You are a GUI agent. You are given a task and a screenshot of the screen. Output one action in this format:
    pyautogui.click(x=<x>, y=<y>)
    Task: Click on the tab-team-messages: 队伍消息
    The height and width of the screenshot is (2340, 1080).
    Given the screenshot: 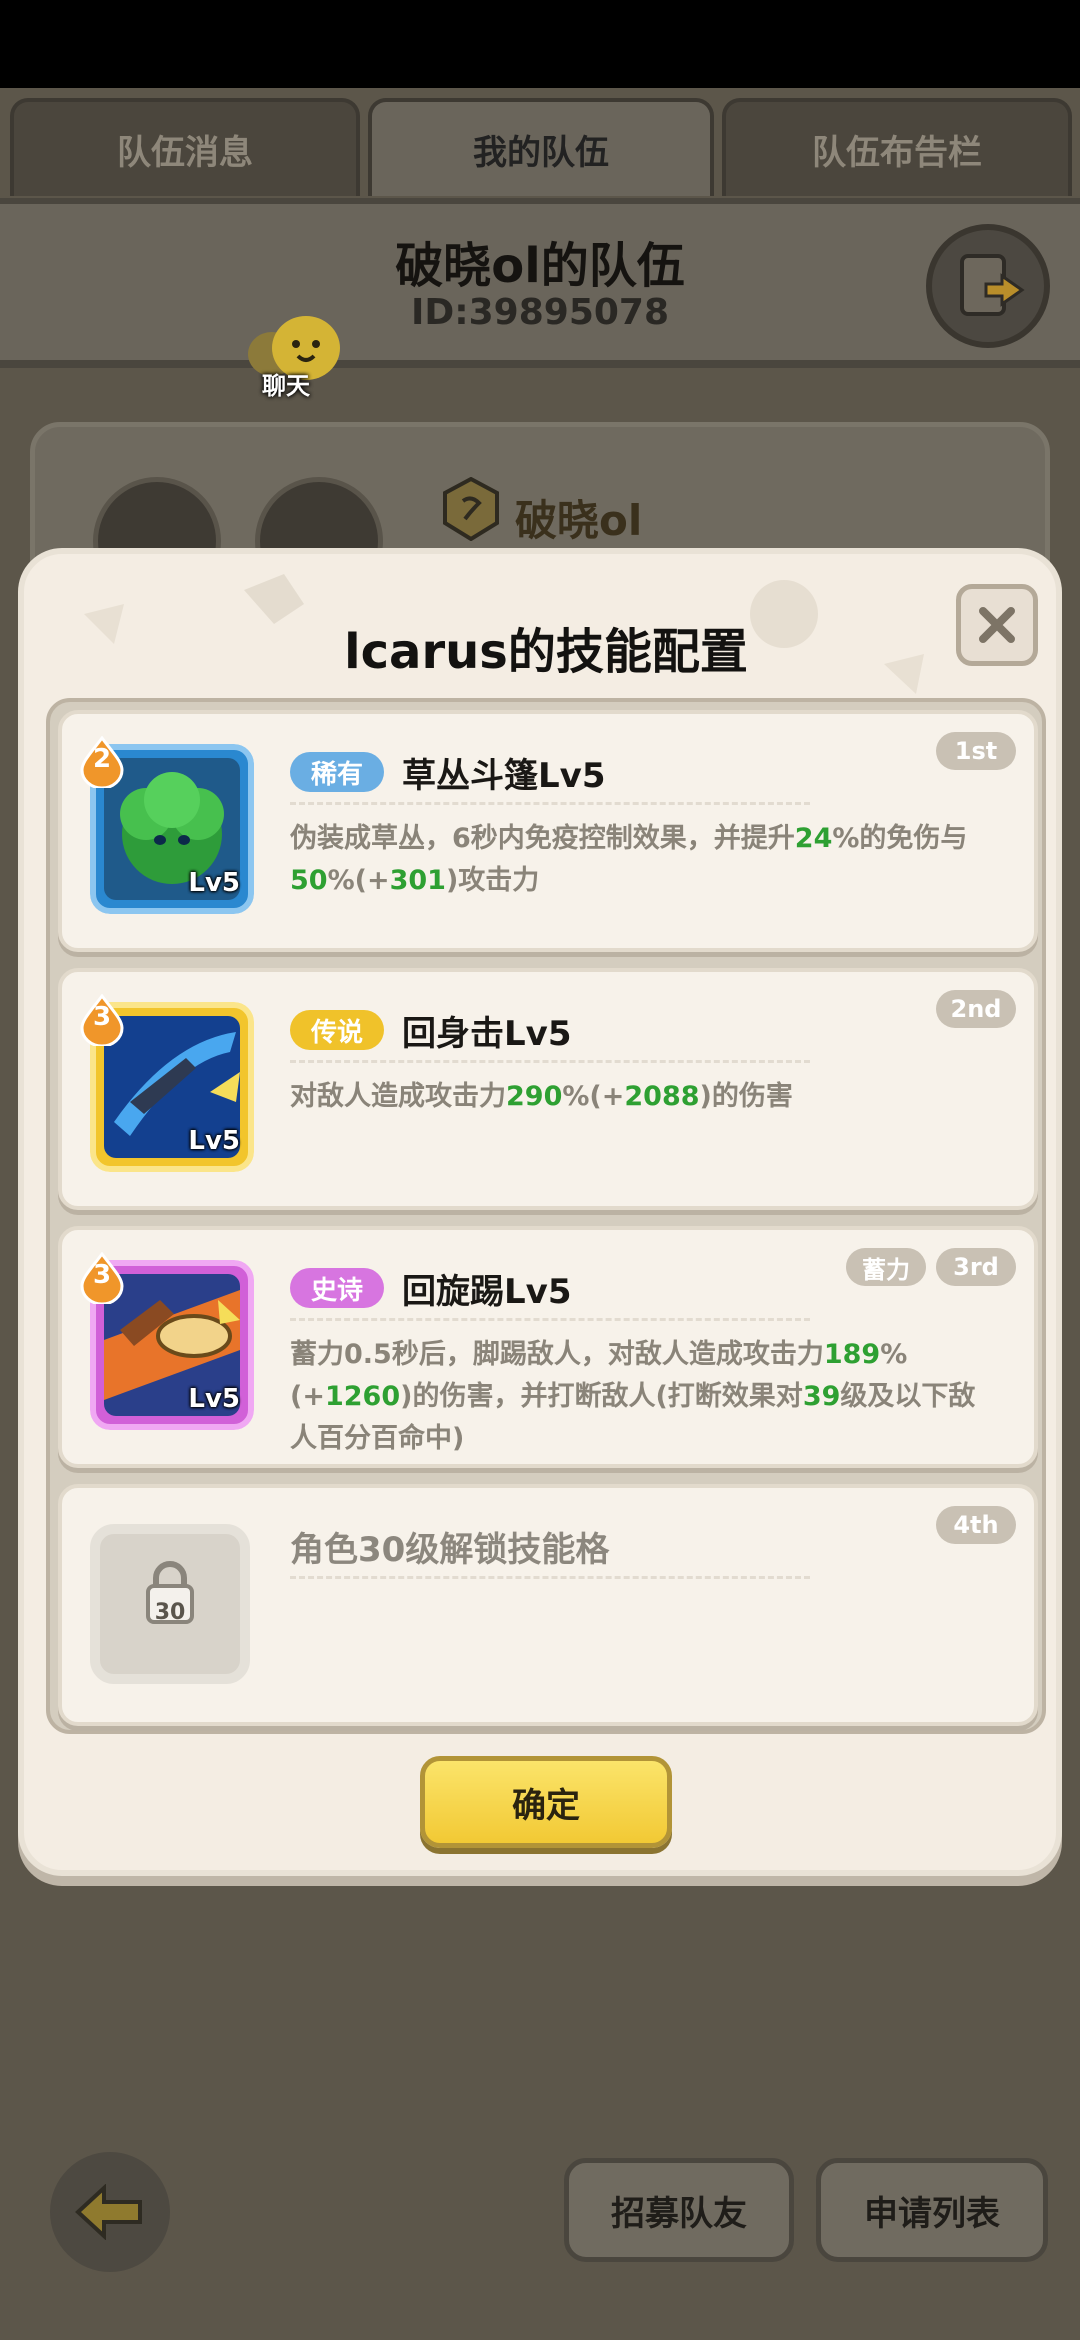 What is the action you would take?
    pyautogui.click(x=185, y=147)
    